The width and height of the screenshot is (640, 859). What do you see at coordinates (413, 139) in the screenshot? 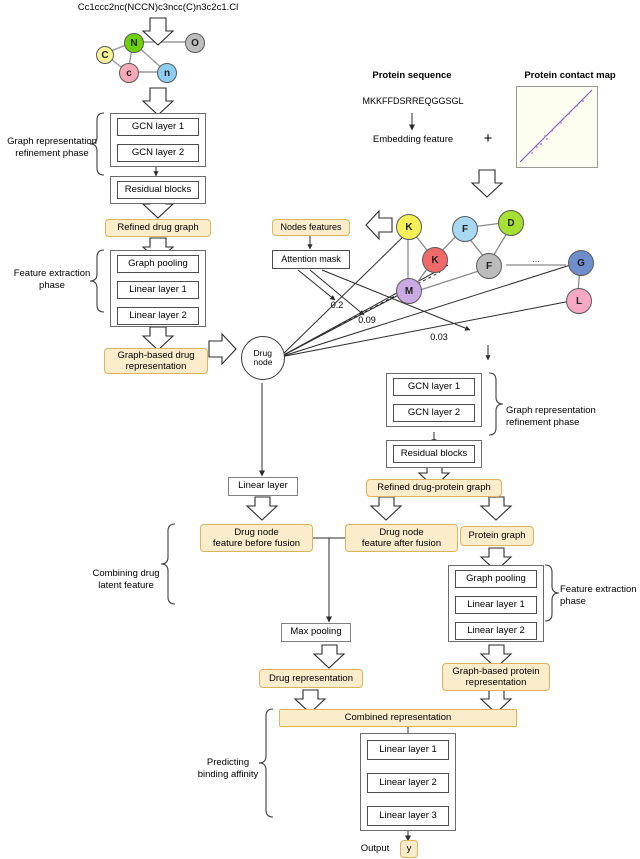
I see `embedding-feature-label: Embedding feature` at bounding box center [413, 139].